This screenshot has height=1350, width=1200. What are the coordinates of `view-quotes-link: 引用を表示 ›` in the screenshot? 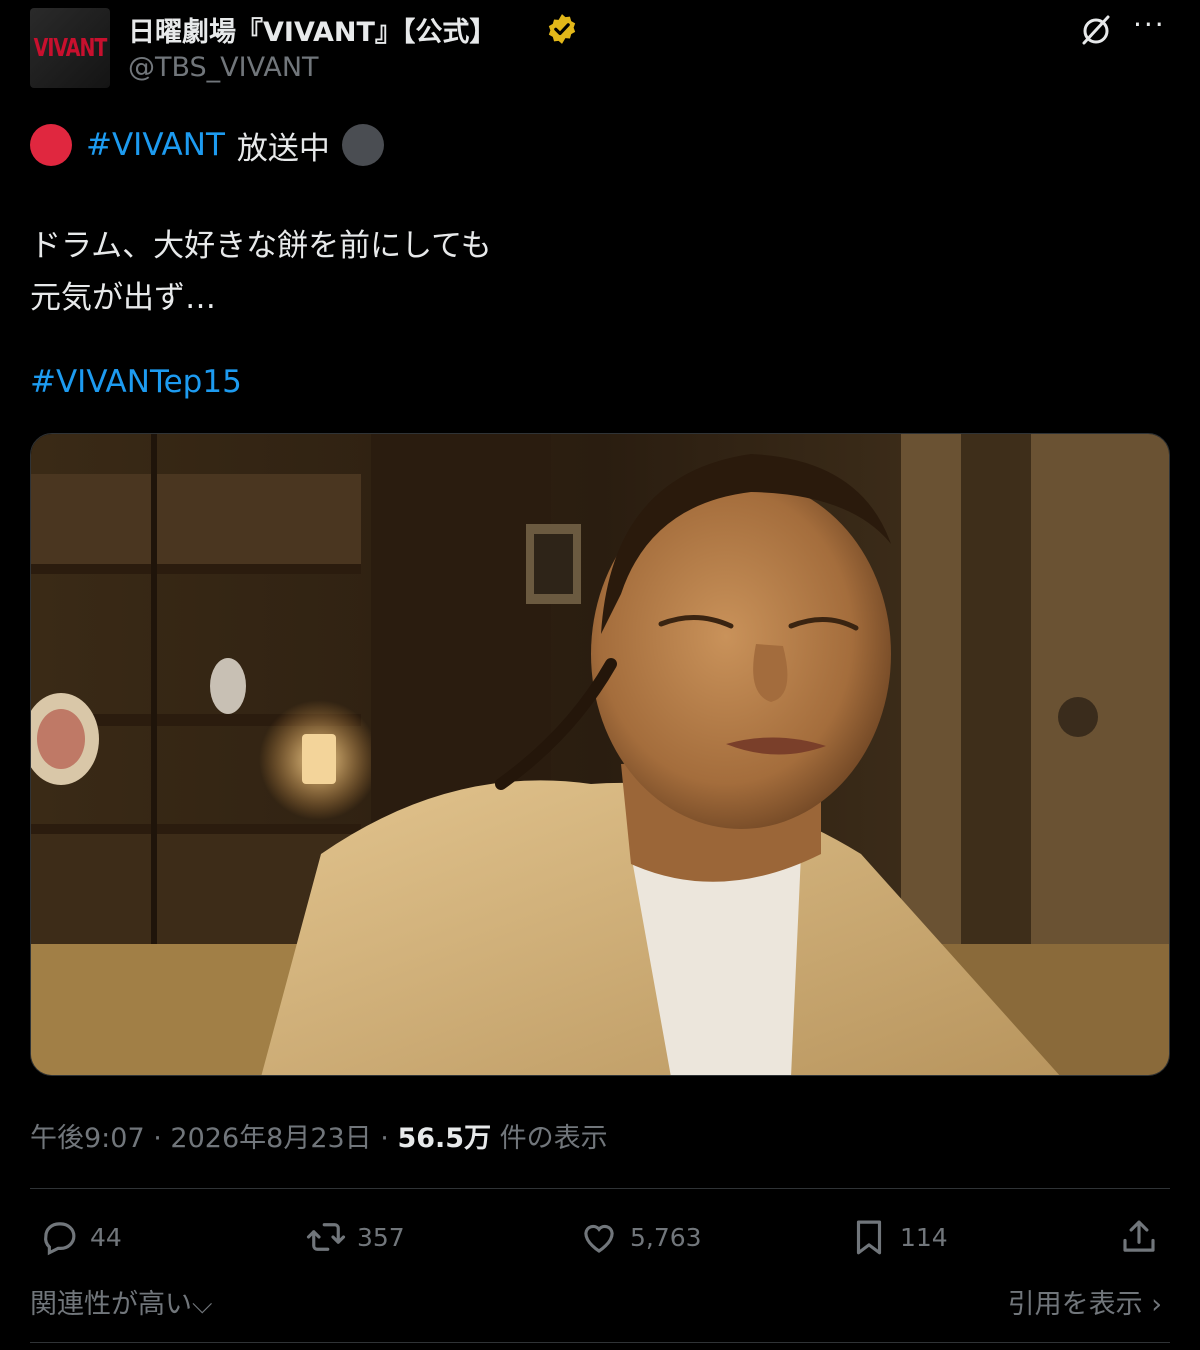 It's located at (1085, 1301).